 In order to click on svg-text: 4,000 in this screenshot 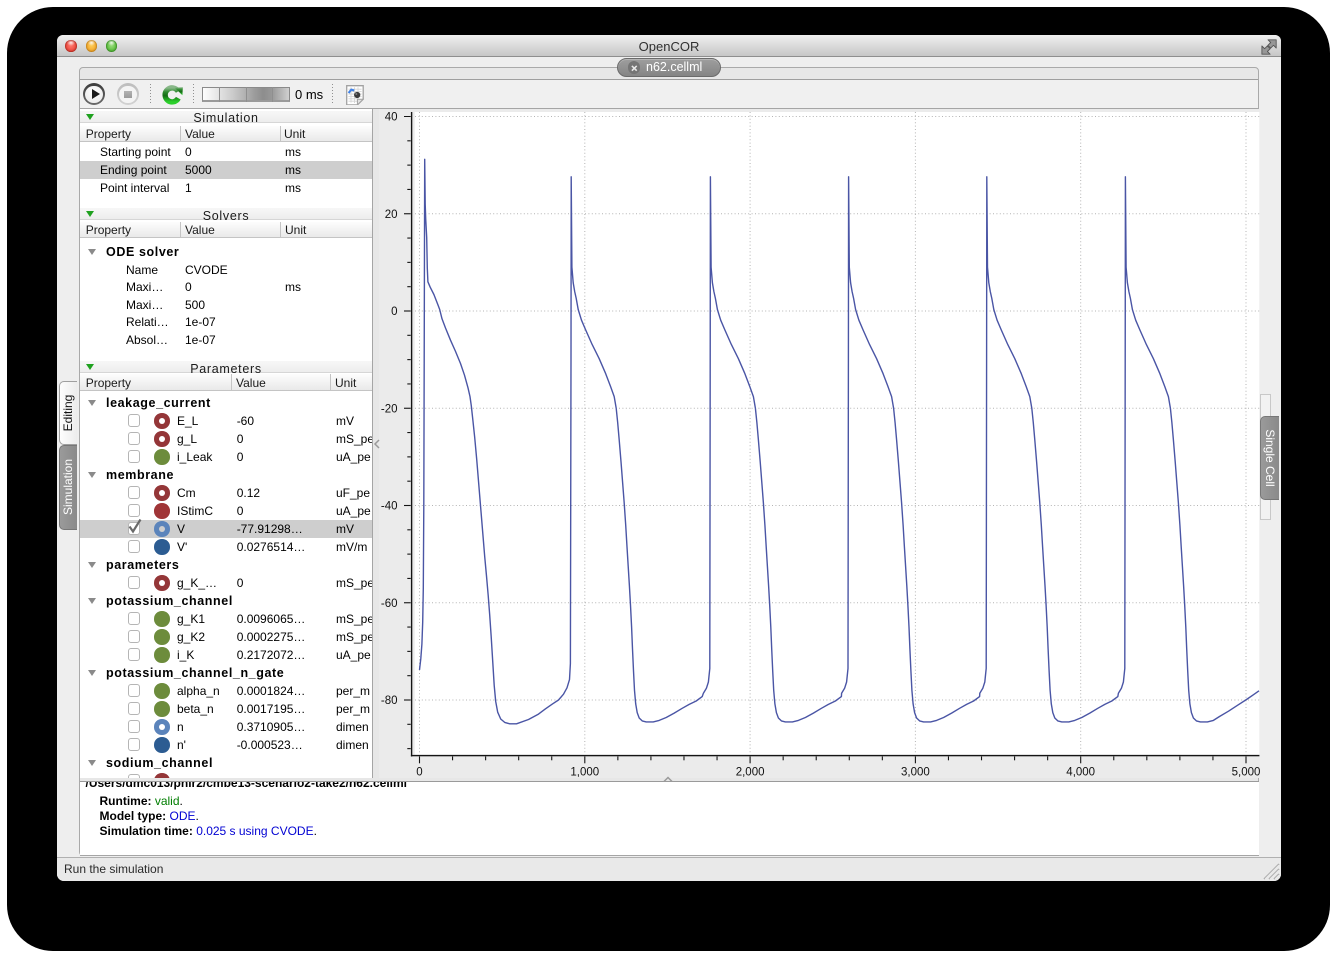, I will do `click(1080, 772)`.